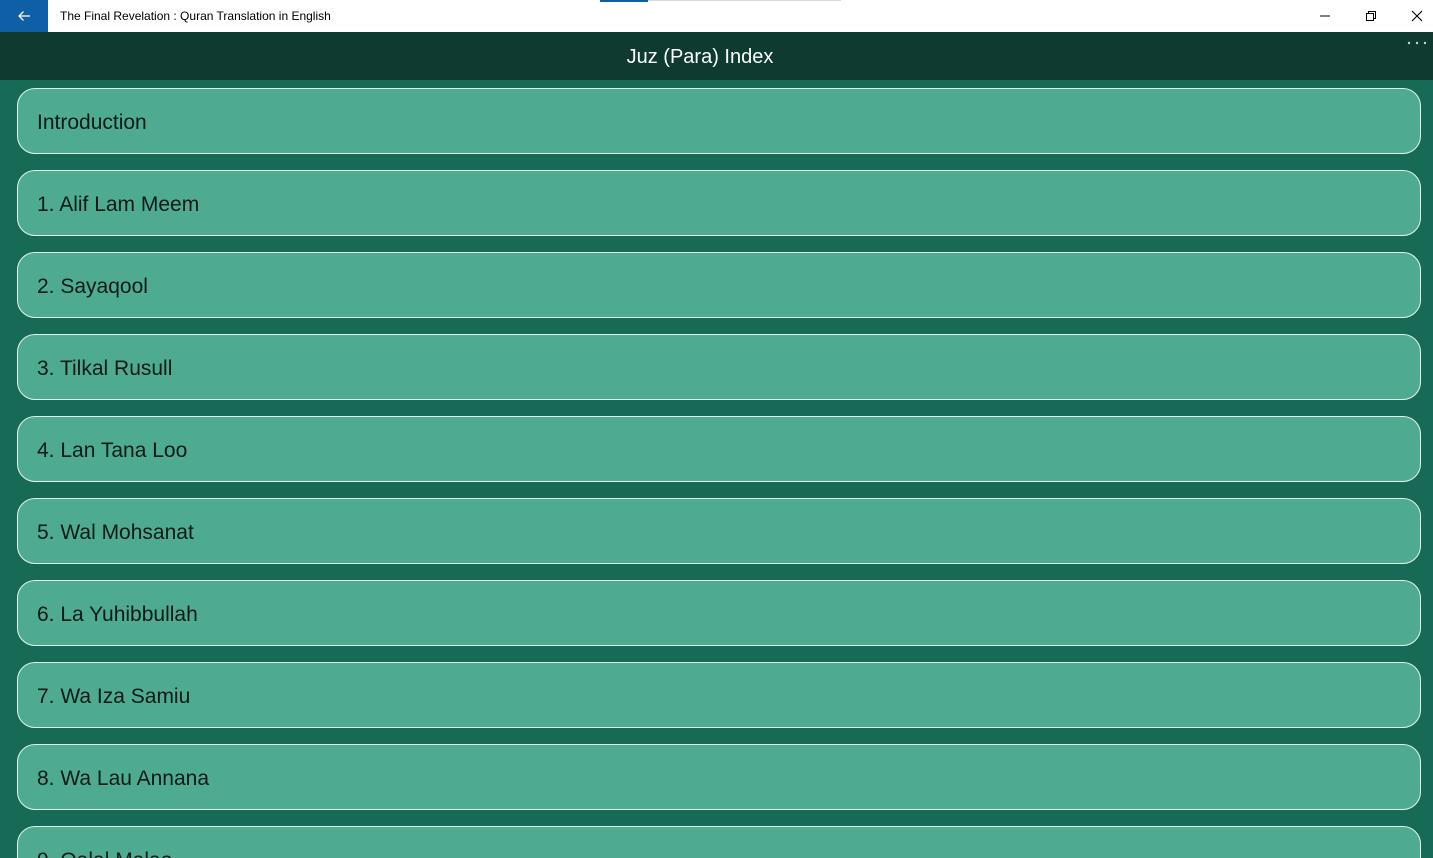 This screenshot has height=858, width=1433. I want to click on juz-item-4: 4. Lan Tana Loo, so click(719, 449).